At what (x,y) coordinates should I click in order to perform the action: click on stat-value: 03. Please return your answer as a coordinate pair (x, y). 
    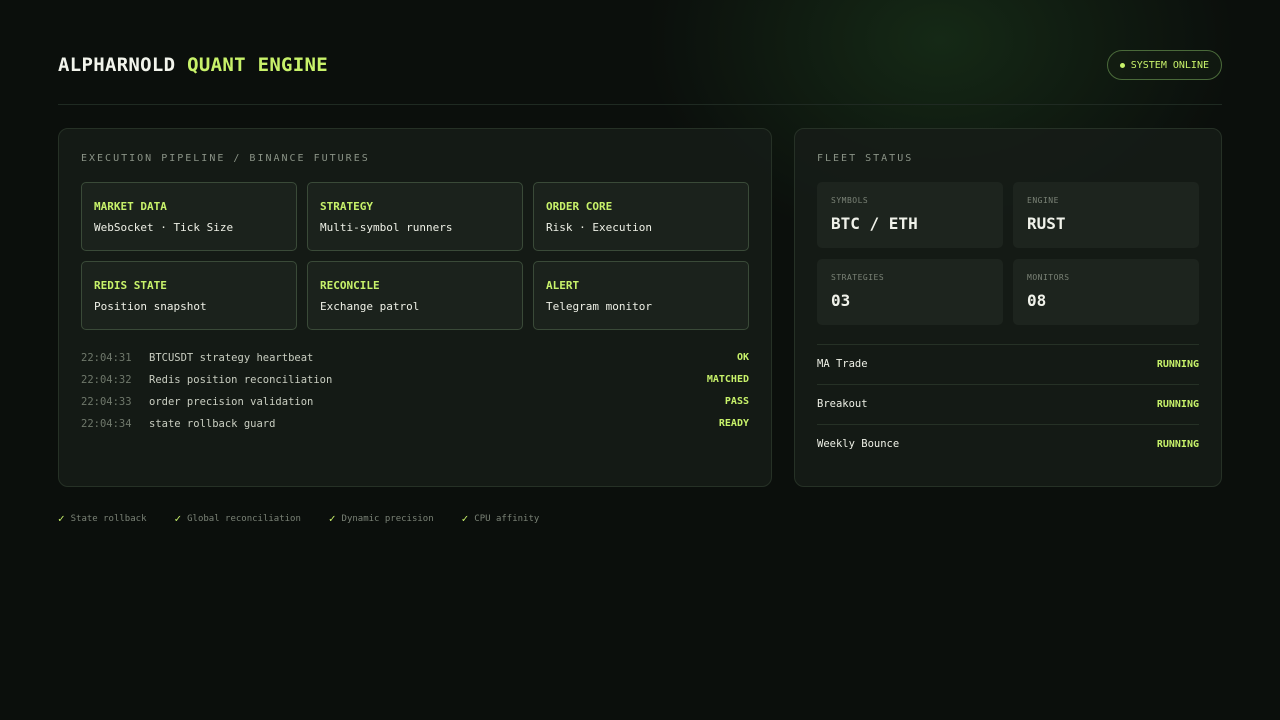
    Looking at the image, I should click on (841, 300).